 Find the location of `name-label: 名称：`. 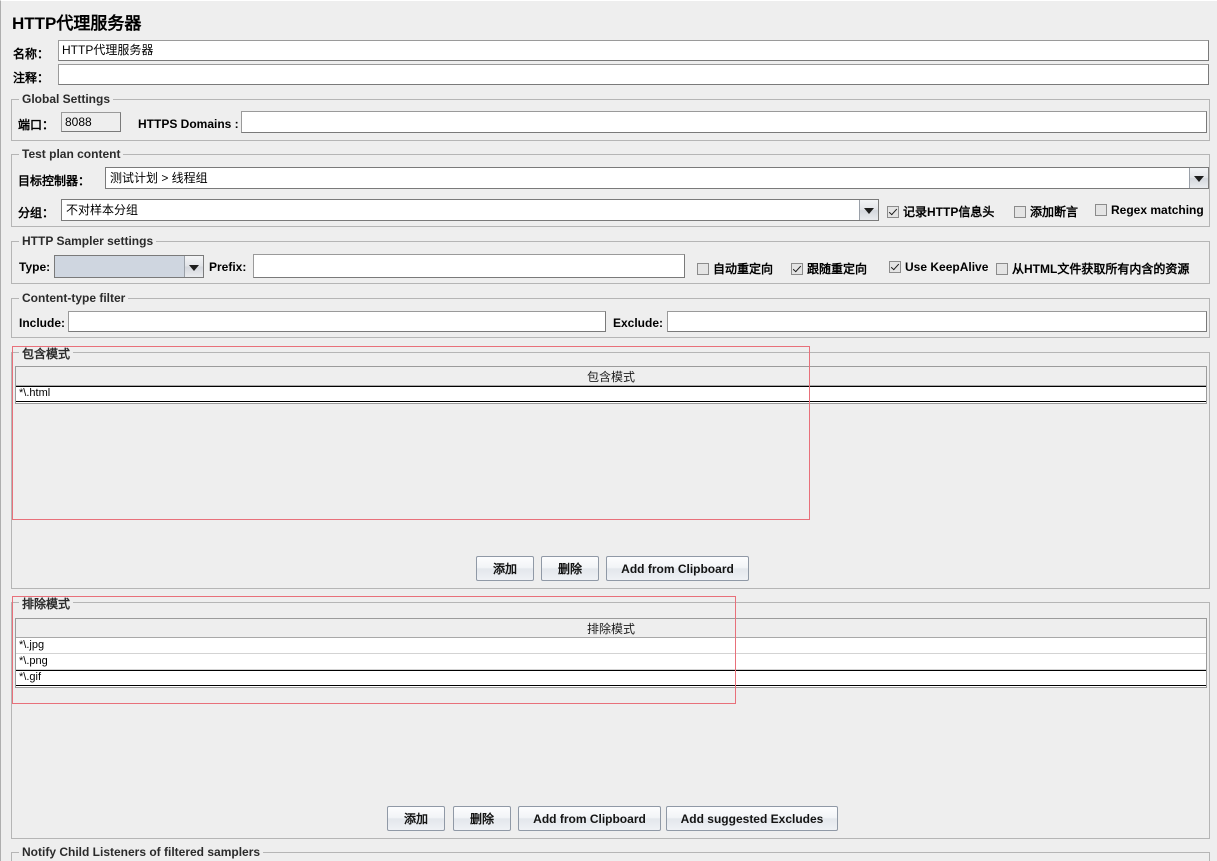

name-label: 名称： is located at coordinates (31, 54).